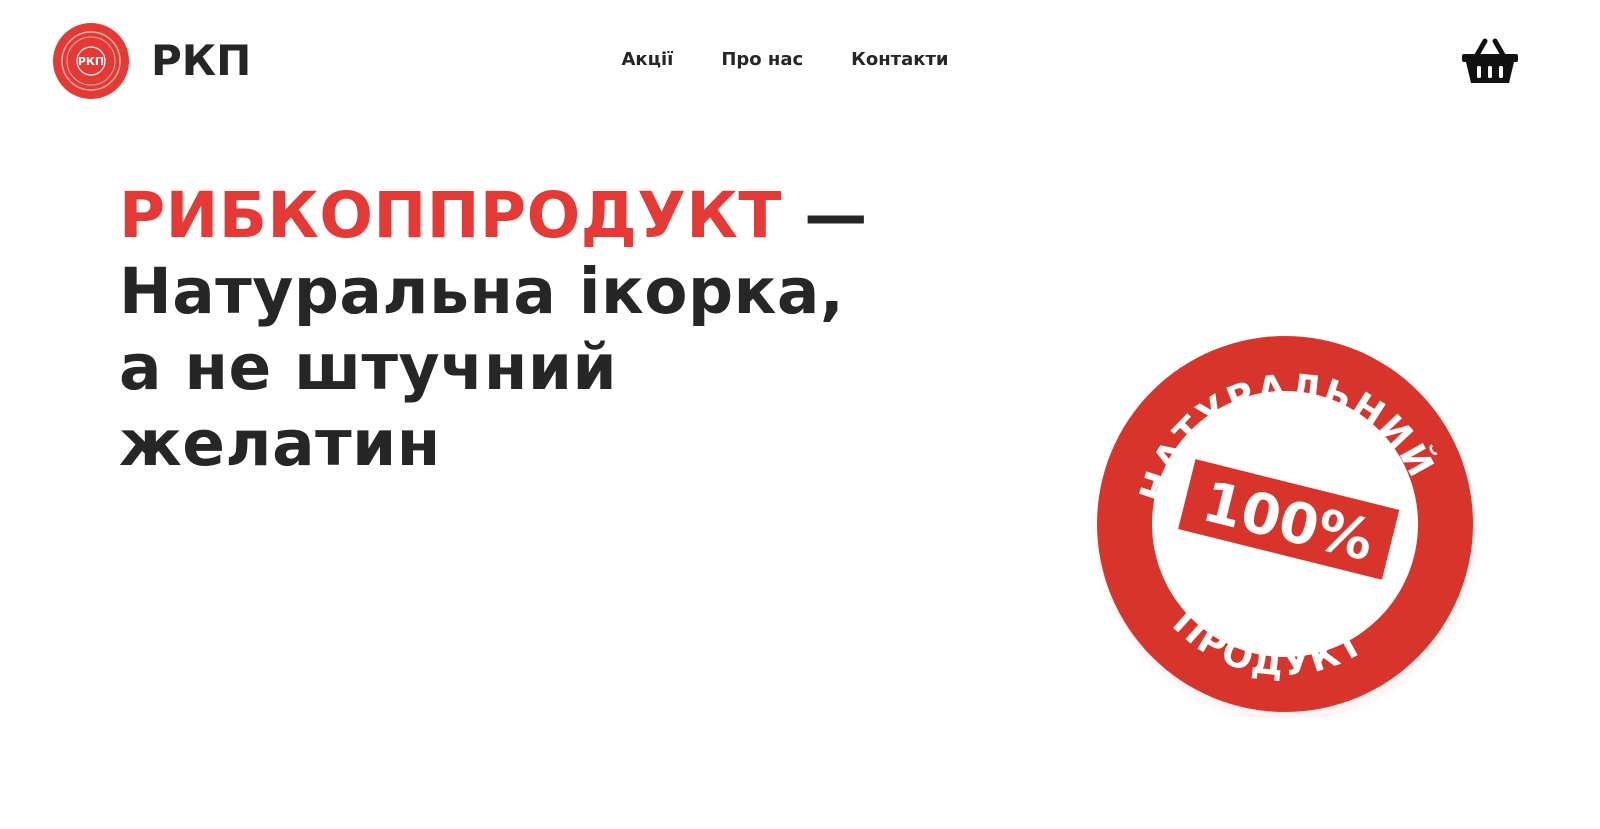  I want to click on natural-product-stamp: НАТУРАЛЬНИЙ ПРОДУКТ 100%, so click(1287, 527).